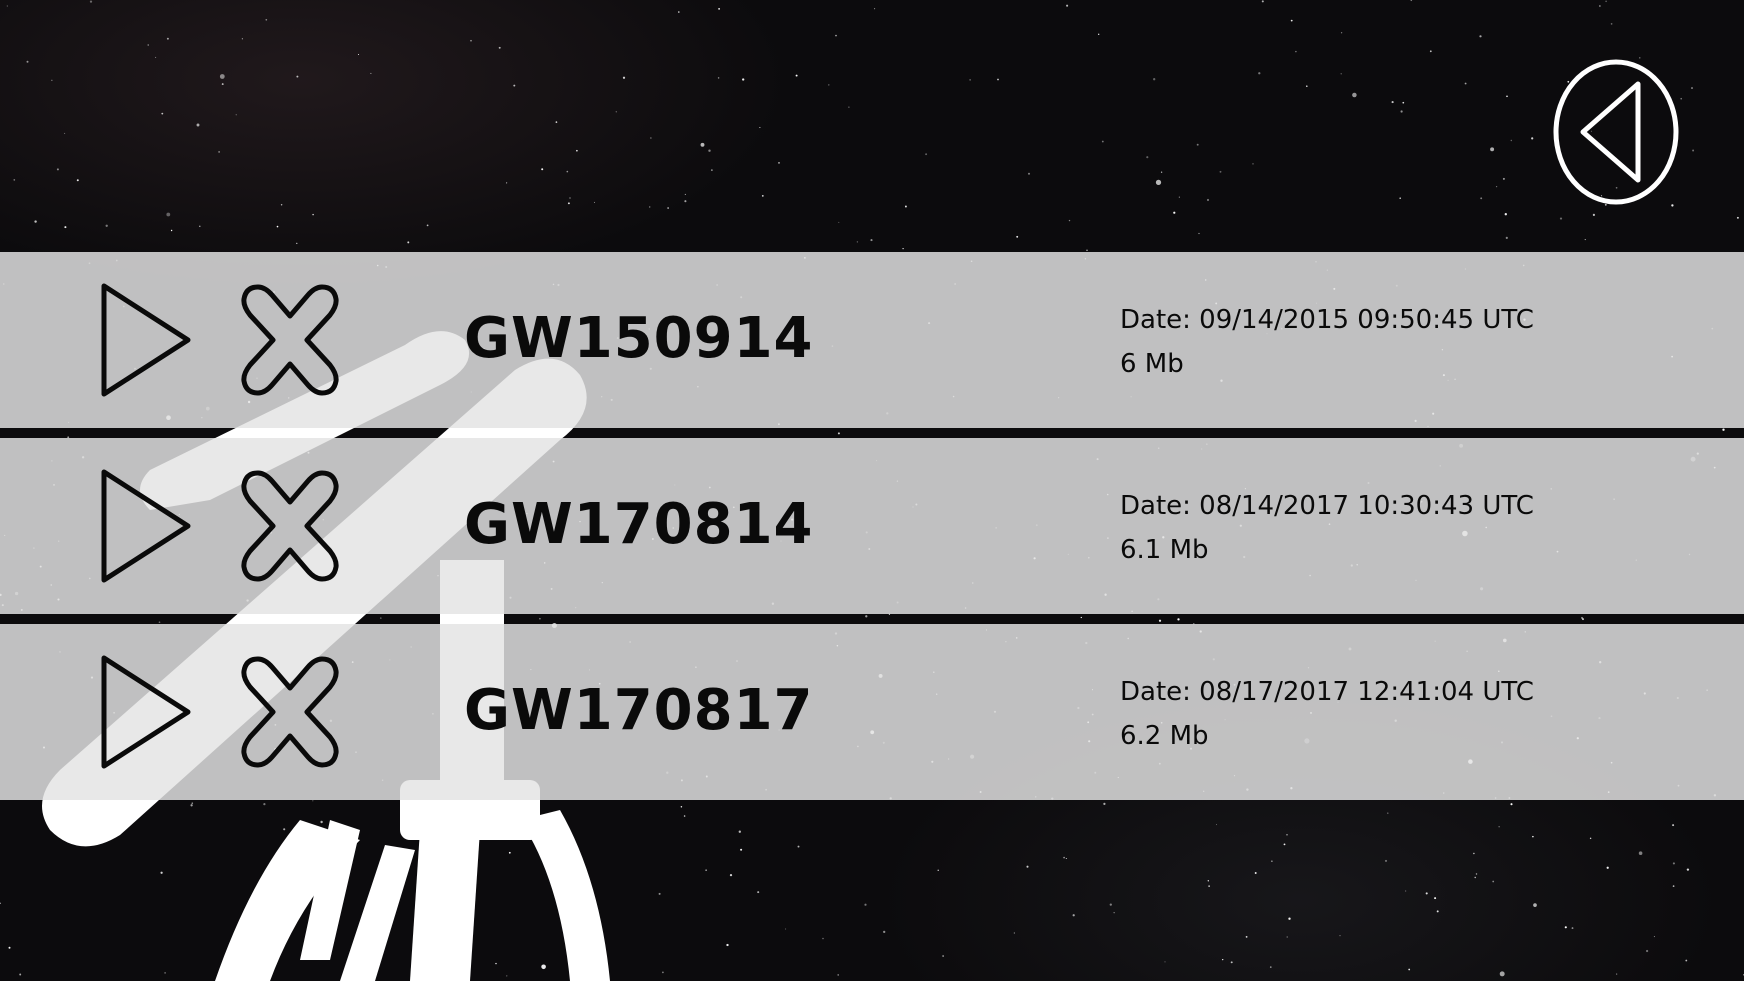  What do you see at coordinates (1164, 550) in the screenshot?
I see `event-size: 6.1 Mb` at bounding box center [1164, 550].